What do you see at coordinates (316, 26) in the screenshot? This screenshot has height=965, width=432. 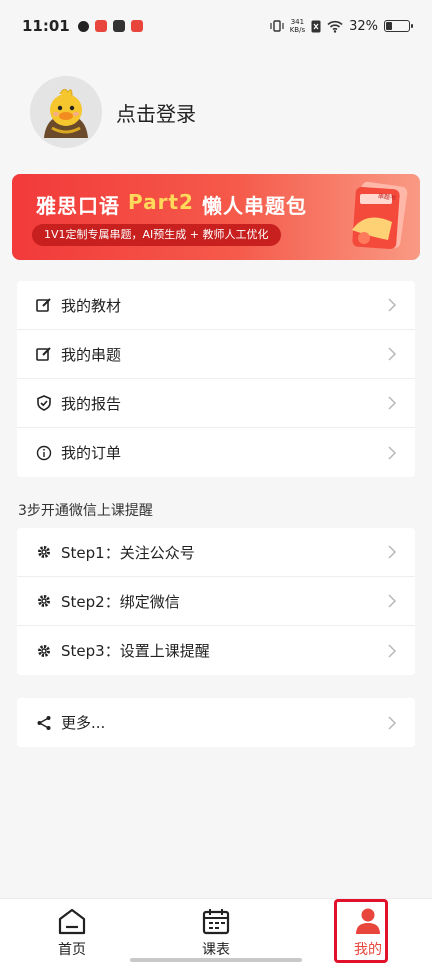 I see `sim-icon` at bounding box center [316, 26].